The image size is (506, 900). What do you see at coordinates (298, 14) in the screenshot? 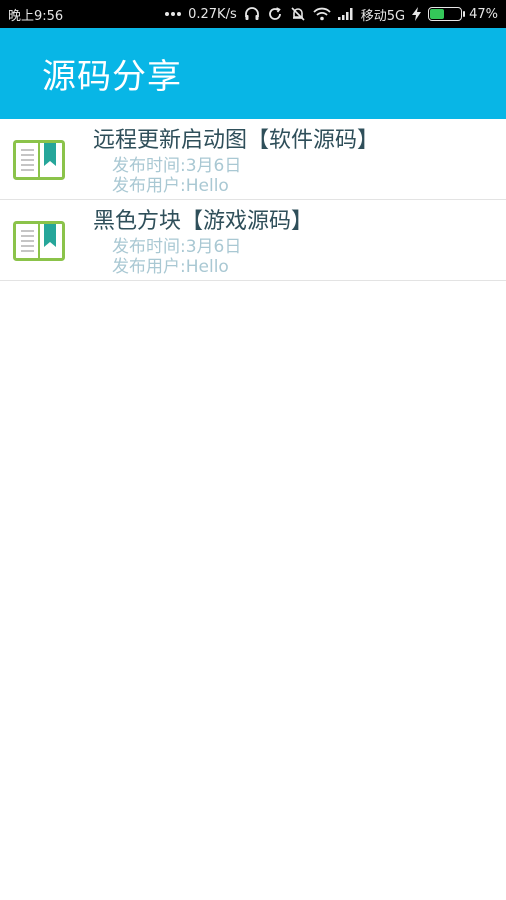
I see `mute-bell-icon` at bounding box center [298, 14].